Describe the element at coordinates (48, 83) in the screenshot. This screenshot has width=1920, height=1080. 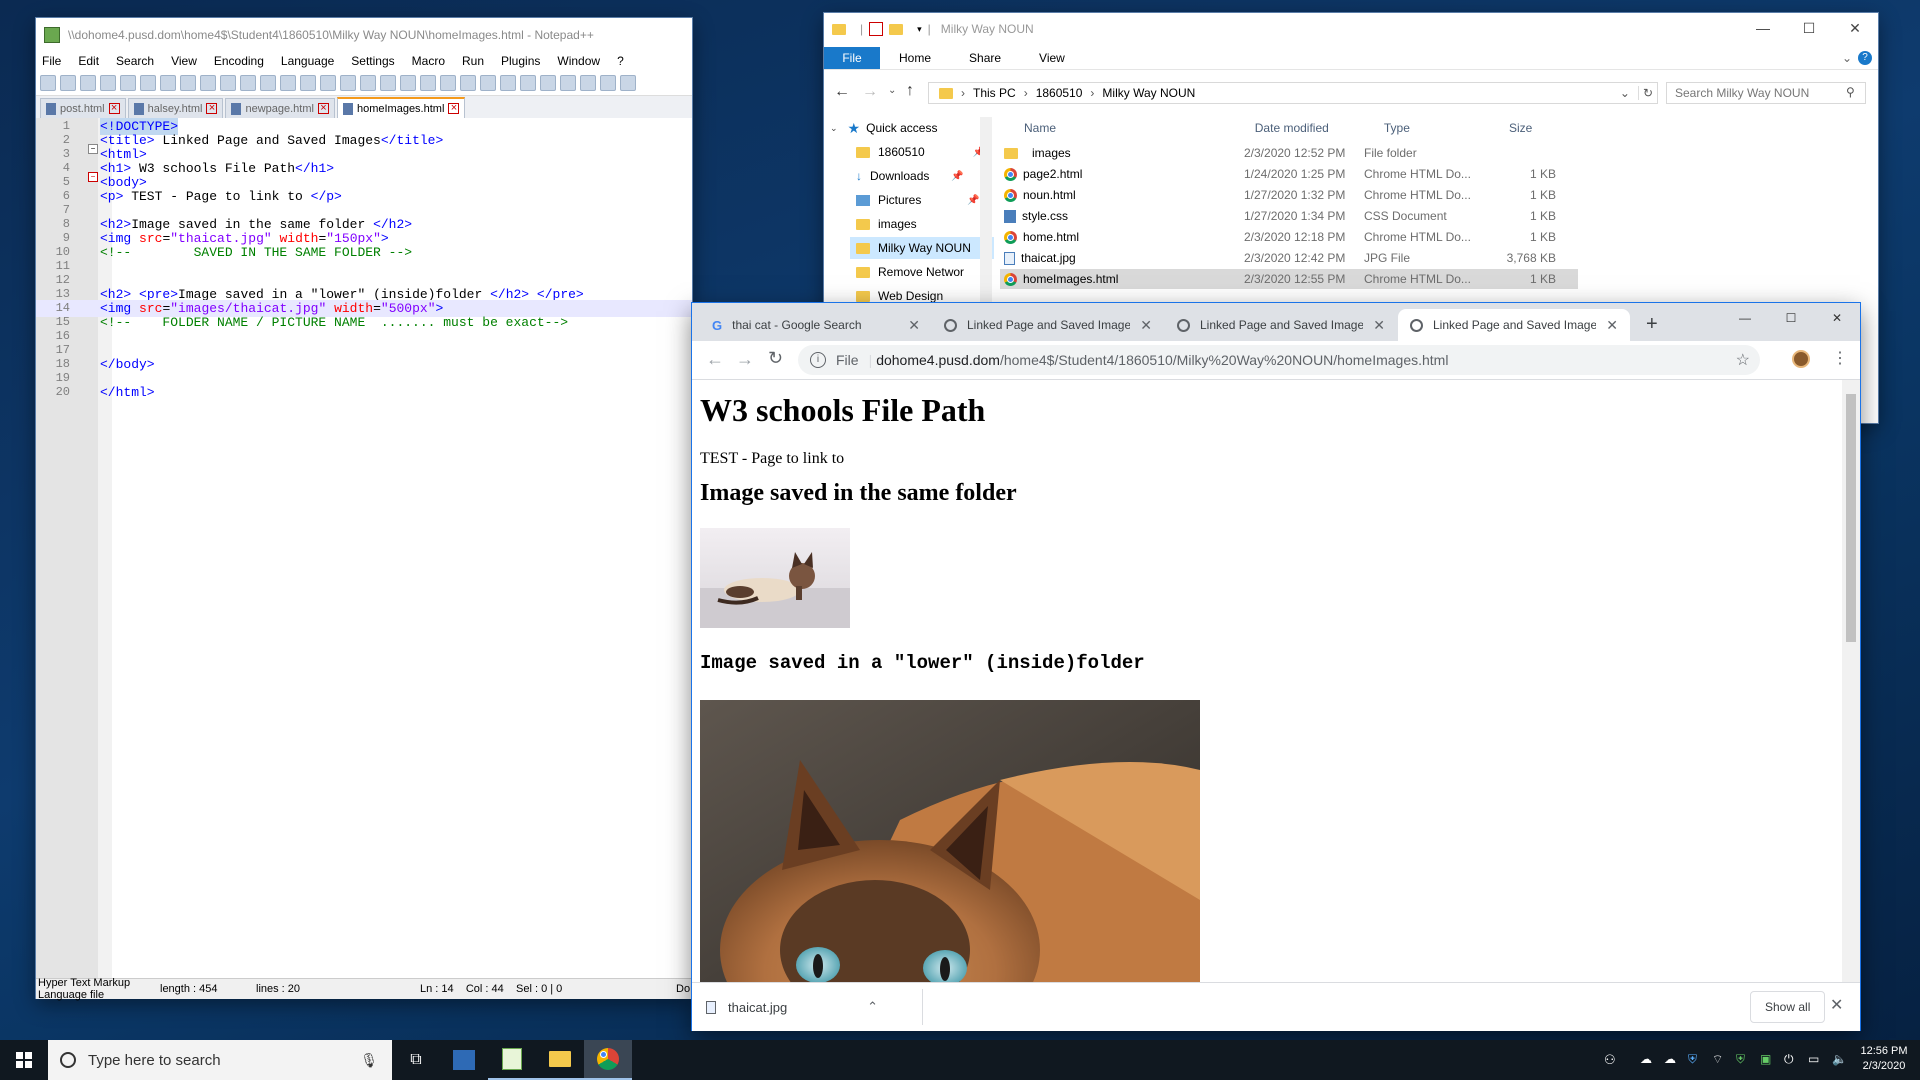
I see `new-file-icon` at that location.